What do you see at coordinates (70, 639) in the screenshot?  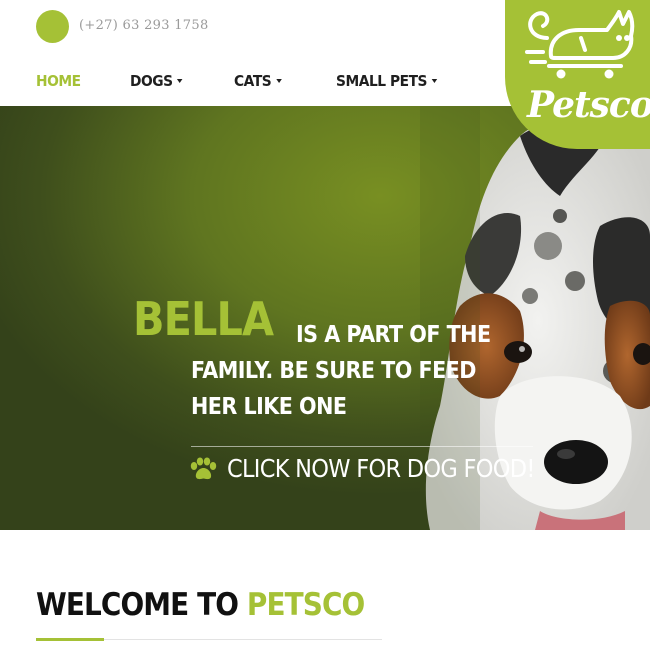 I see `heading-underline-accent` at bounding box center [70, 639].